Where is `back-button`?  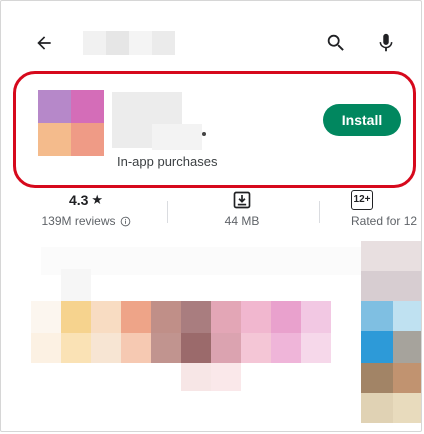
back-button is located at coordinates (44, 43).